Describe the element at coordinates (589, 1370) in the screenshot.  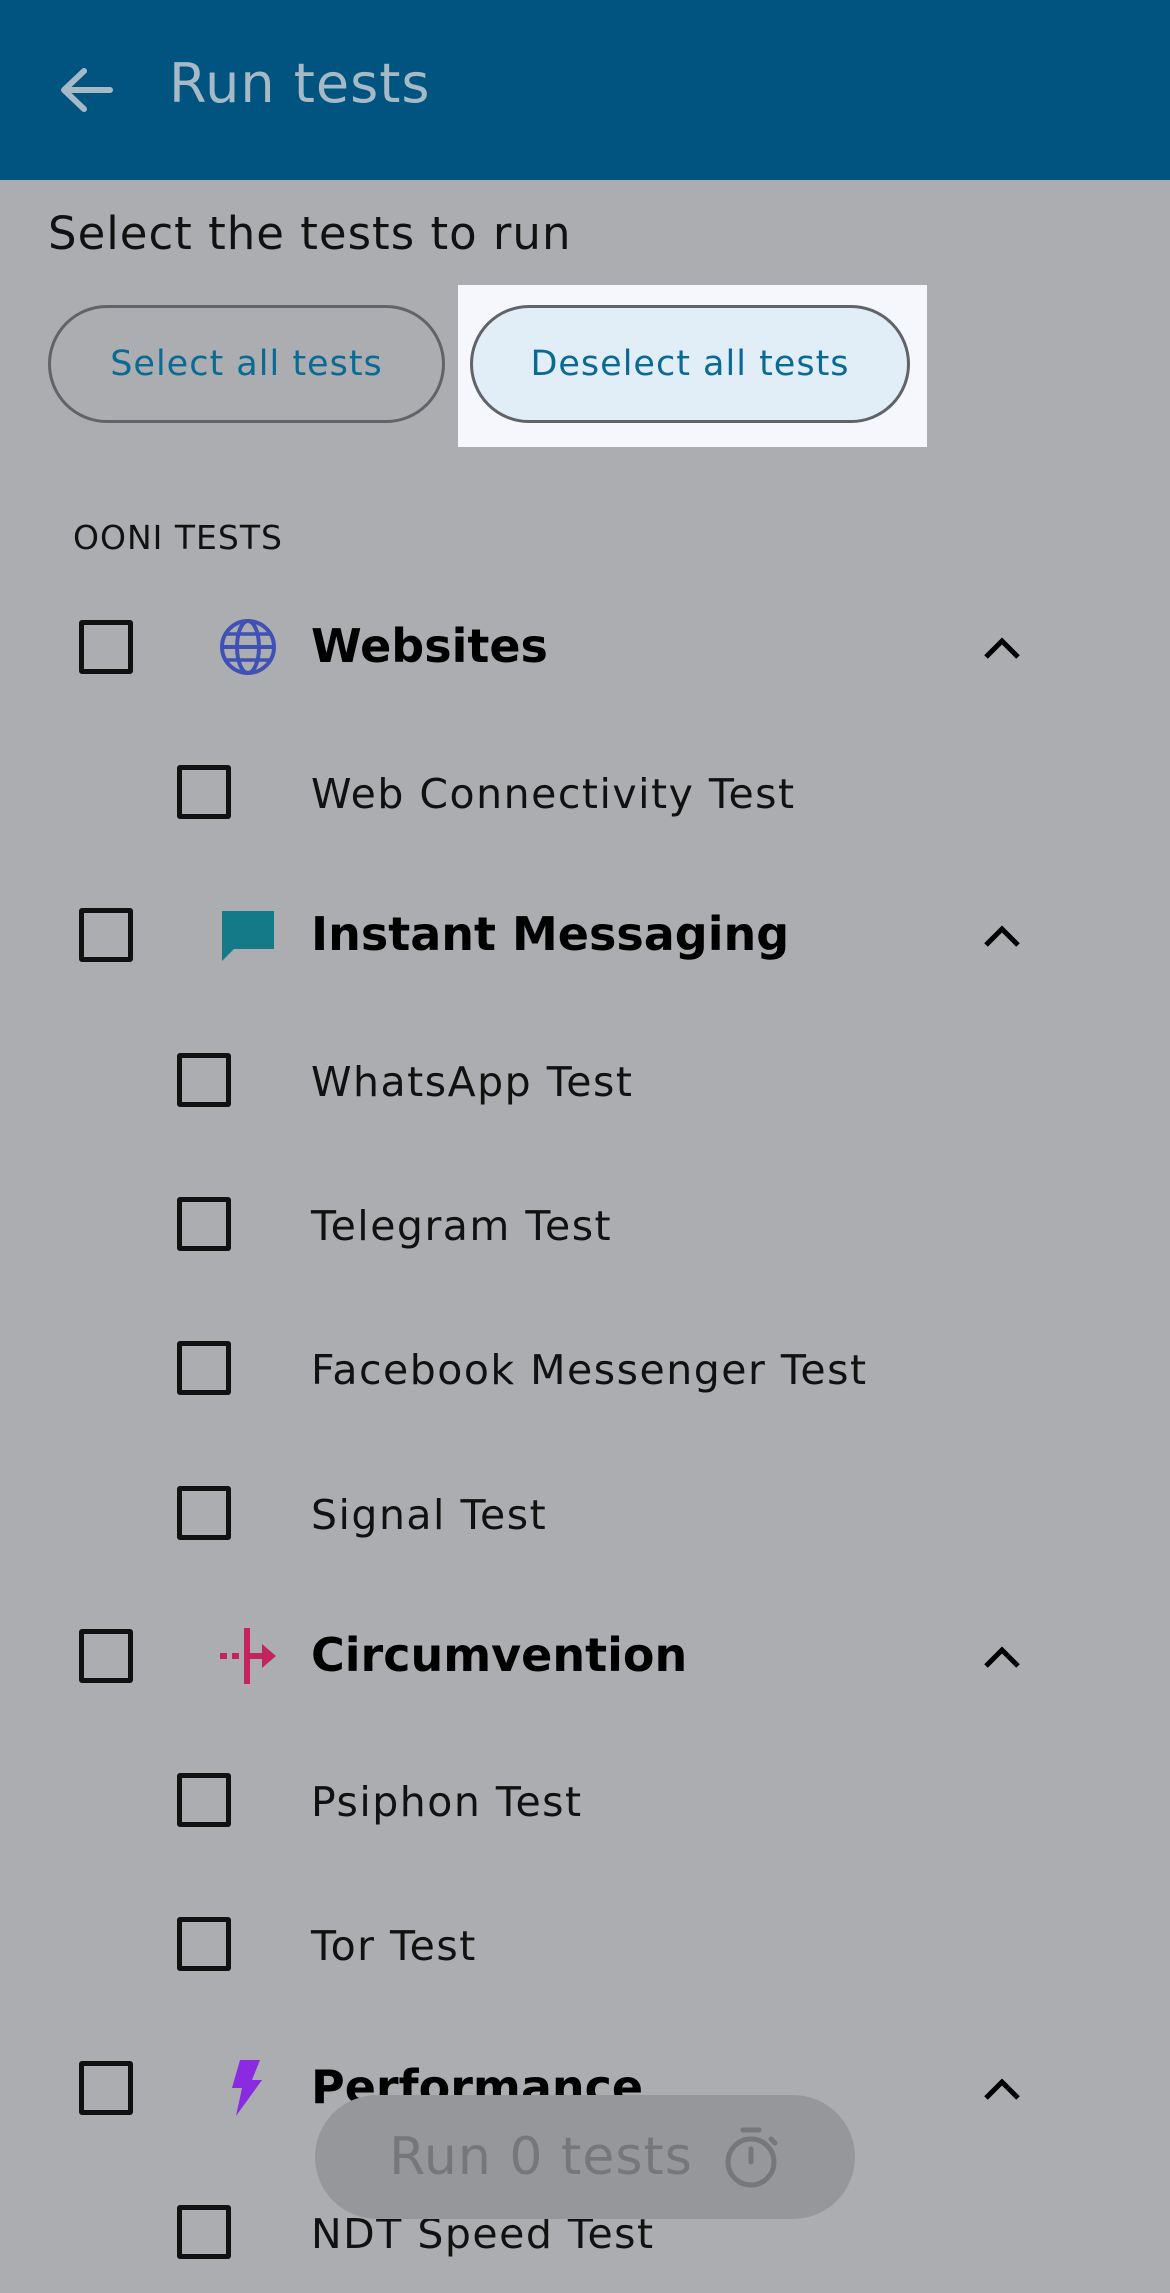
I see `test-label: Facebook Messenger Test` at that location.